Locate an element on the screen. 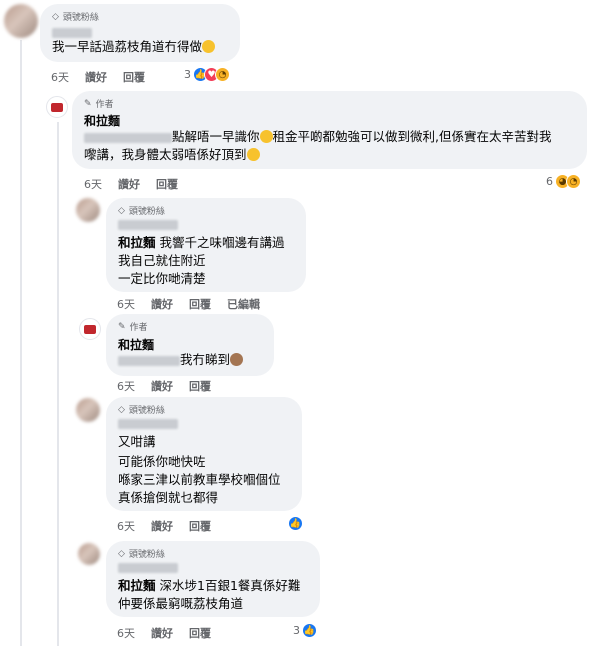 The image size is (596, 646). comment-text: 可能係你哋快咗 is located at coordinates (162, 461).